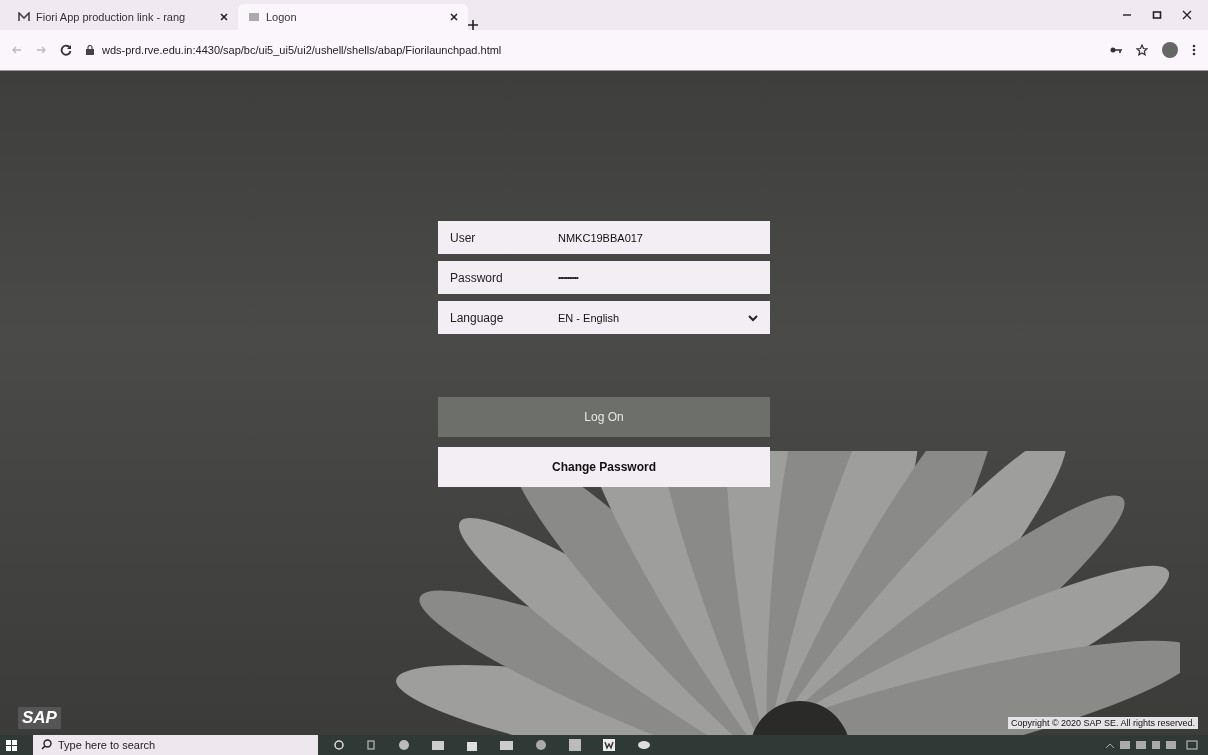 The width and height of the screenshot is (1208, 755). Describe the element at coordinates (506, 745) in the screenshot. I see `envelope-icon` at that location.